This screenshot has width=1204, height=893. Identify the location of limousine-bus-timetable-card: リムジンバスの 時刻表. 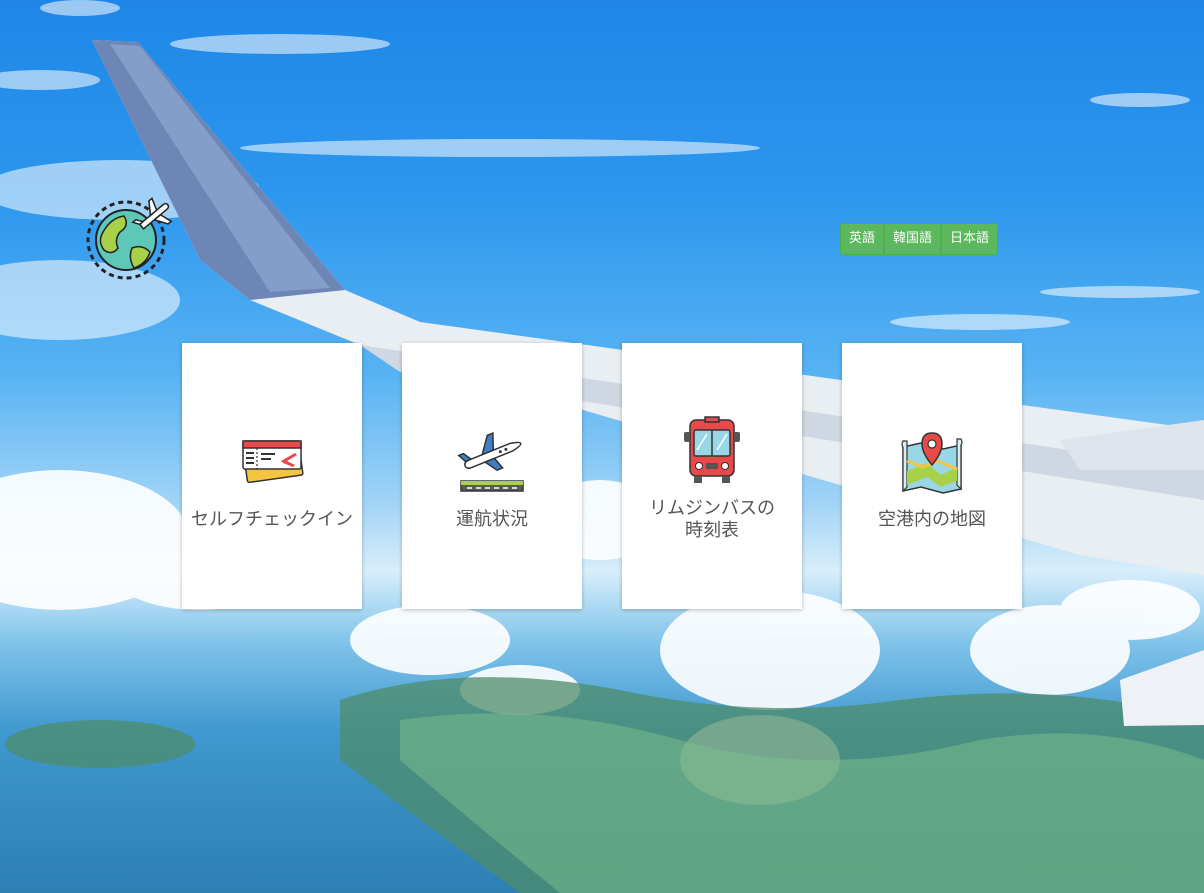
(712, 476).